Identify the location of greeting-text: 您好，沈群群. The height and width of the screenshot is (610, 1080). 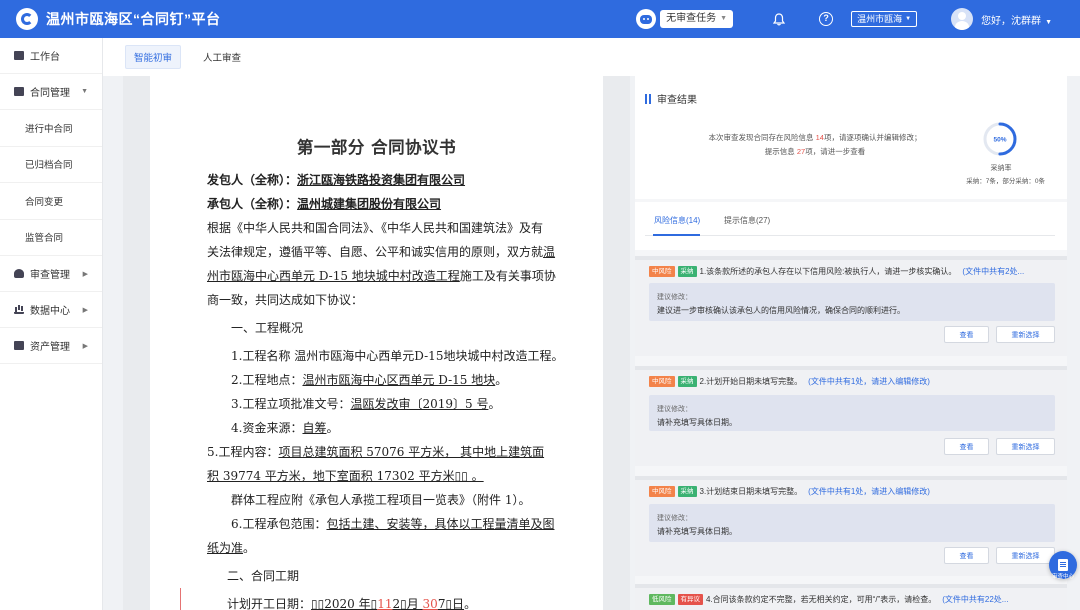
(1011, 21).